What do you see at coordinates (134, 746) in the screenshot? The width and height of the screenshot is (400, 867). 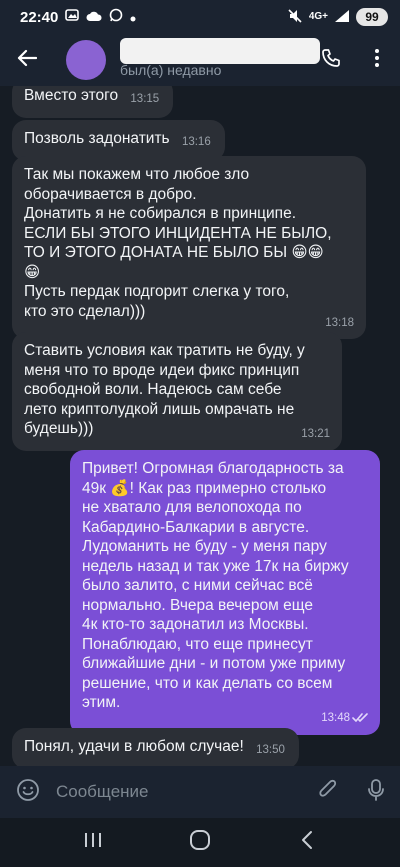 I see `message-text: Понял, удачи в любом случае!` at bounding box center [134, 746].